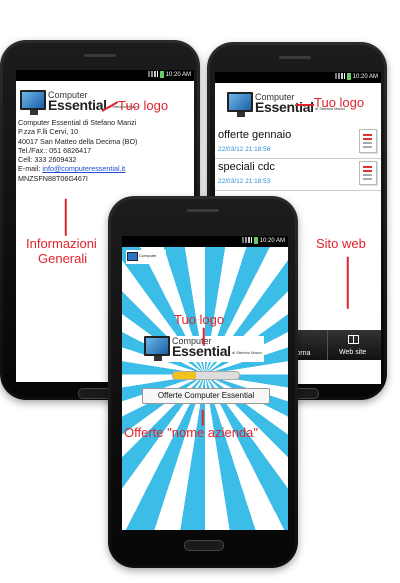 This screenshot has width=400, height=583. What do you see at coordinates (63, 258) in the screenshot?
I see `annotation-info-line2: Generali` at bounding box center [63, 258].